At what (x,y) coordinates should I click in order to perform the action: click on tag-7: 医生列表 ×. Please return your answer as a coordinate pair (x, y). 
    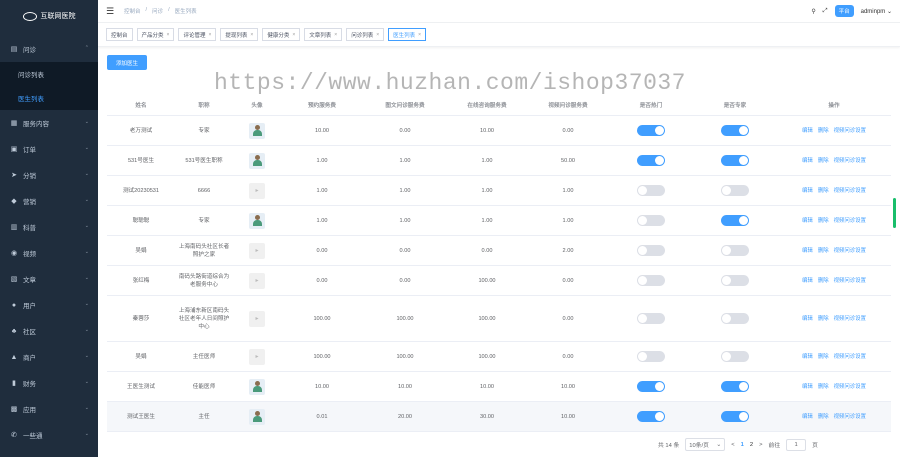
    Looking at the image, I should click on (407, 34).